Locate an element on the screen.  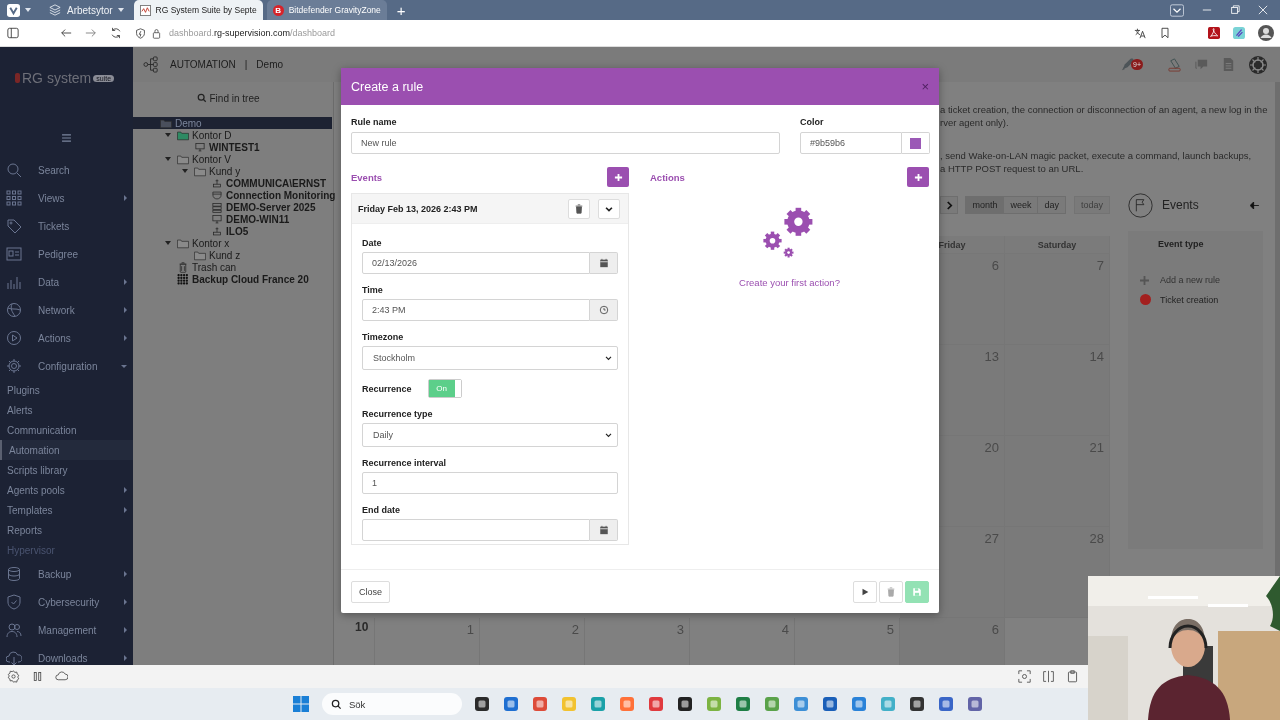
maximize-icon is located at coordinates (1235, 10).